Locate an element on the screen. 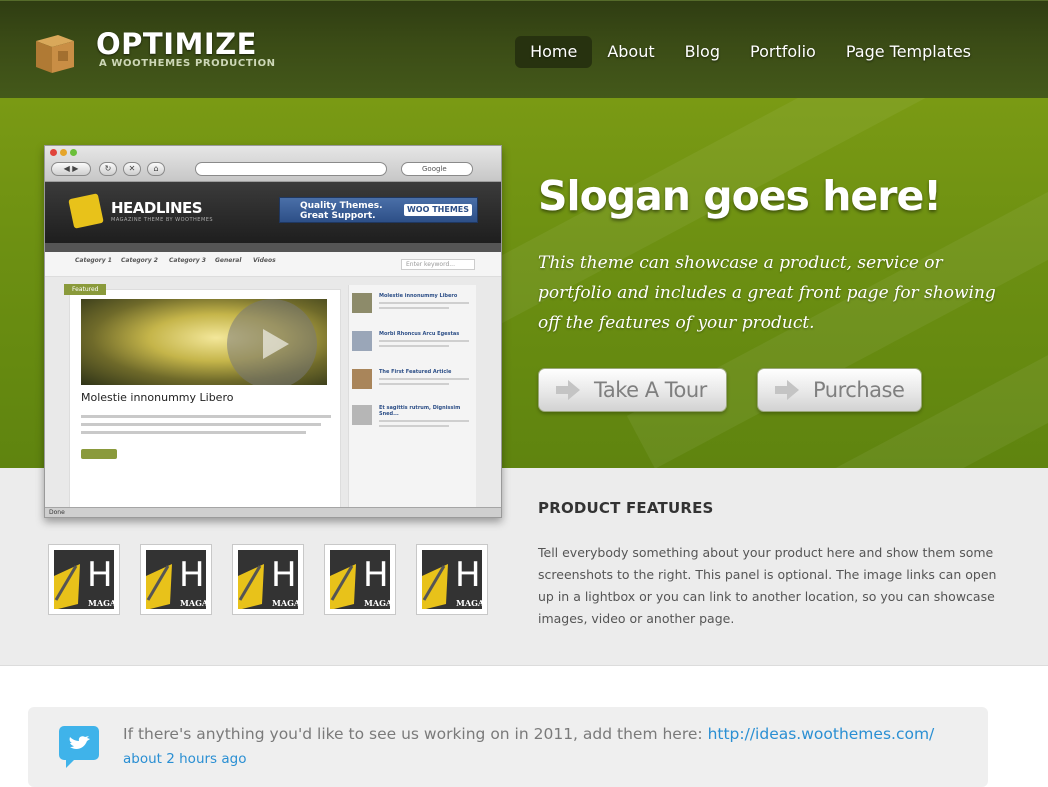 This screenshot has height=787, width=1048. reload-icon: ↻ is located at coordinates (108, 169).